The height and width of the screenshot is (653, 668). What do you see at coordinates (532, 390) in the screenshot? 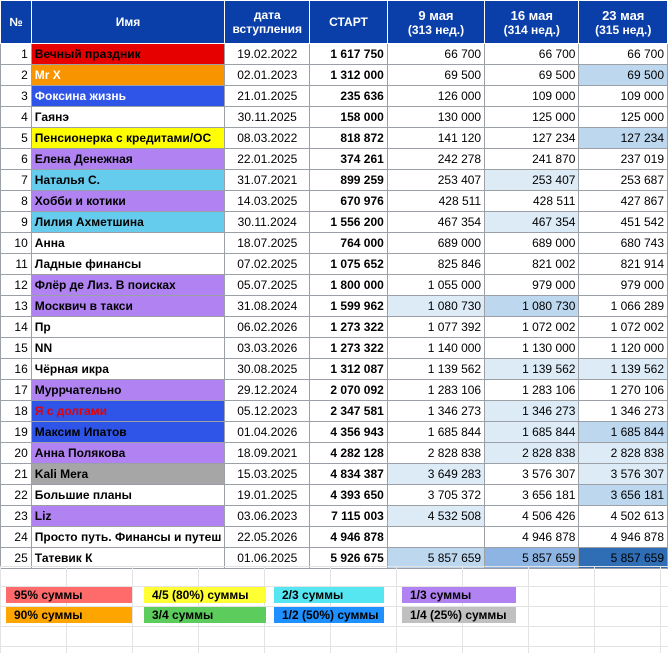
I see `row-week-2: 1 283 106` at bounding box center [532, 390].